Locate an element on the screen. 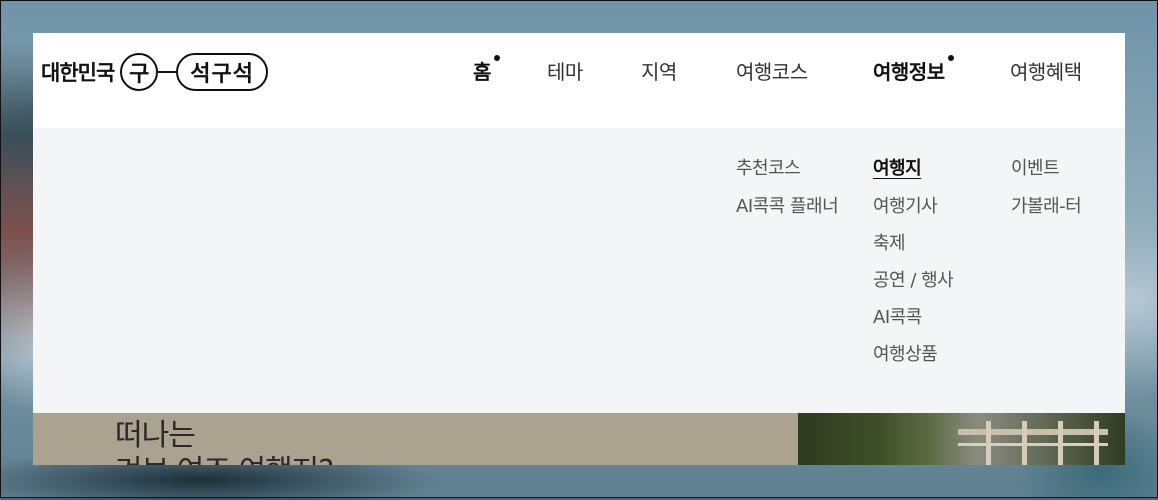 The image size is (1158, 500). hero-title-line1: 떠나는 is located at coordinates (155, 435).